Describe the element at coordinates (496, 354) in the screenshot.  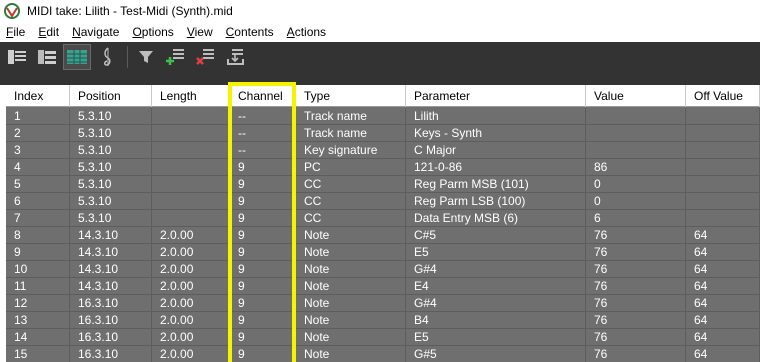
I see `cell-parameter: G#5` at that location.